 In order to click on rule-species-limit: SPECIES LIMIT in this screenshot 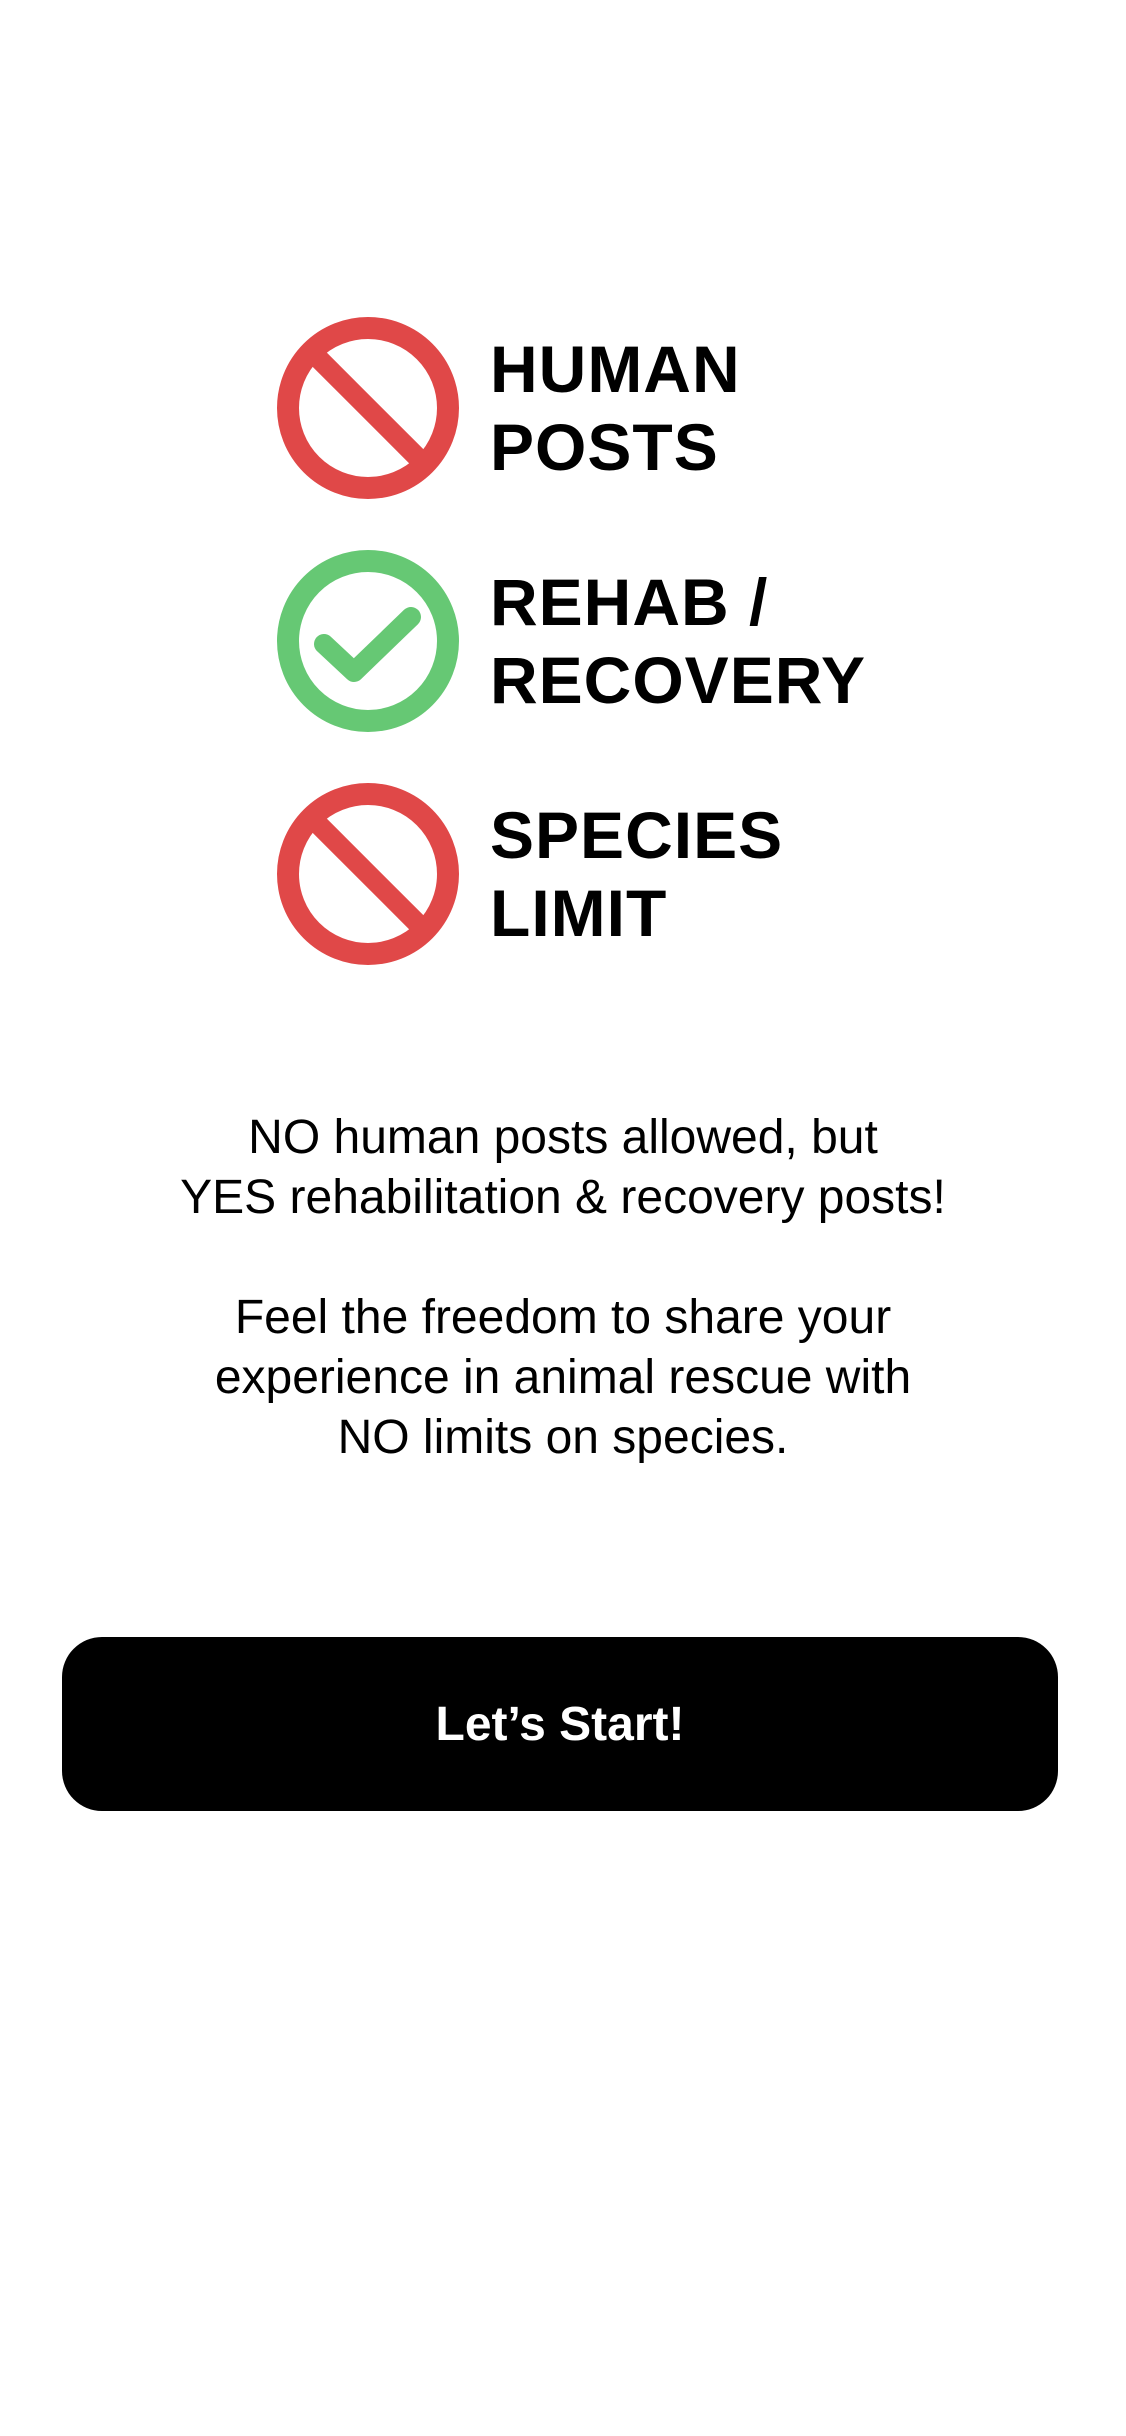, I will do `click(596, 874)`.